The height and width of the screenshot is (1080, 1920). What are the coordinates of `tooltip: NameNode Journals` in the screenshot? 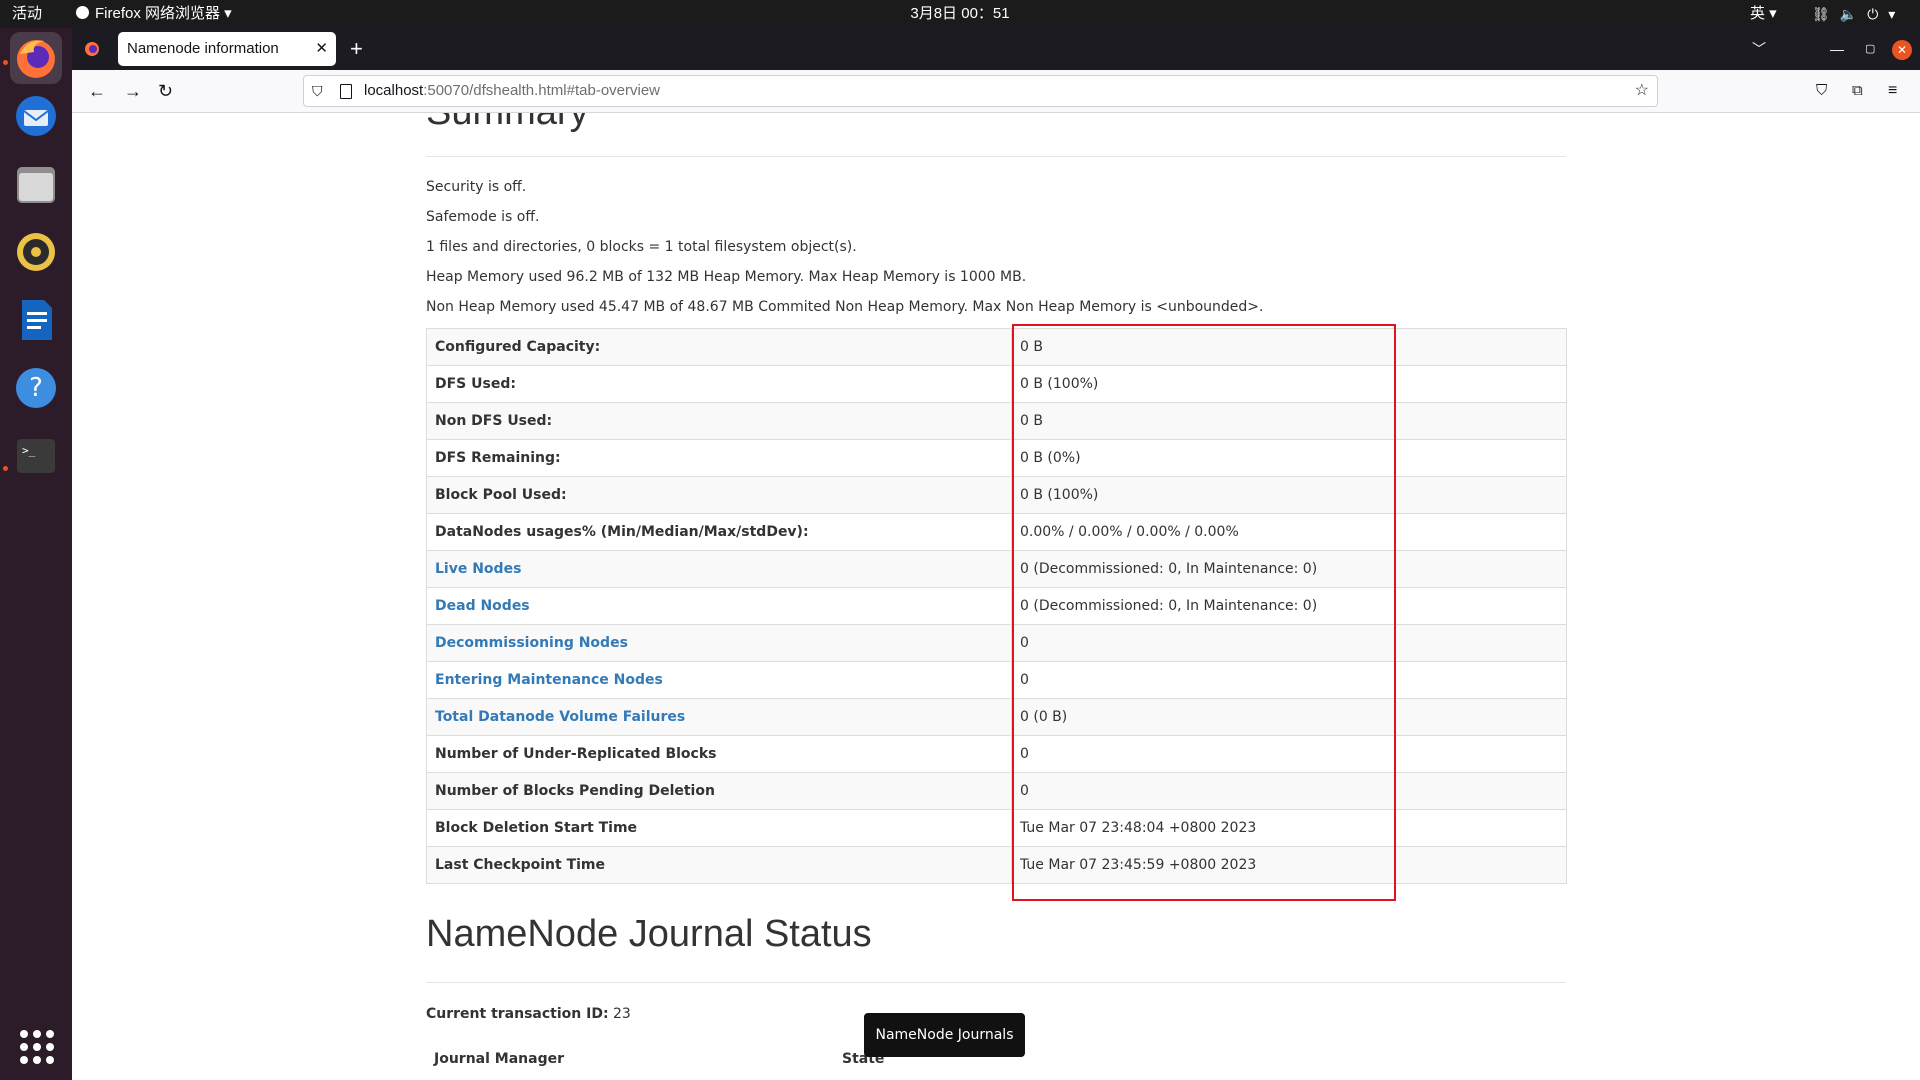 It's located at (944, 1035).